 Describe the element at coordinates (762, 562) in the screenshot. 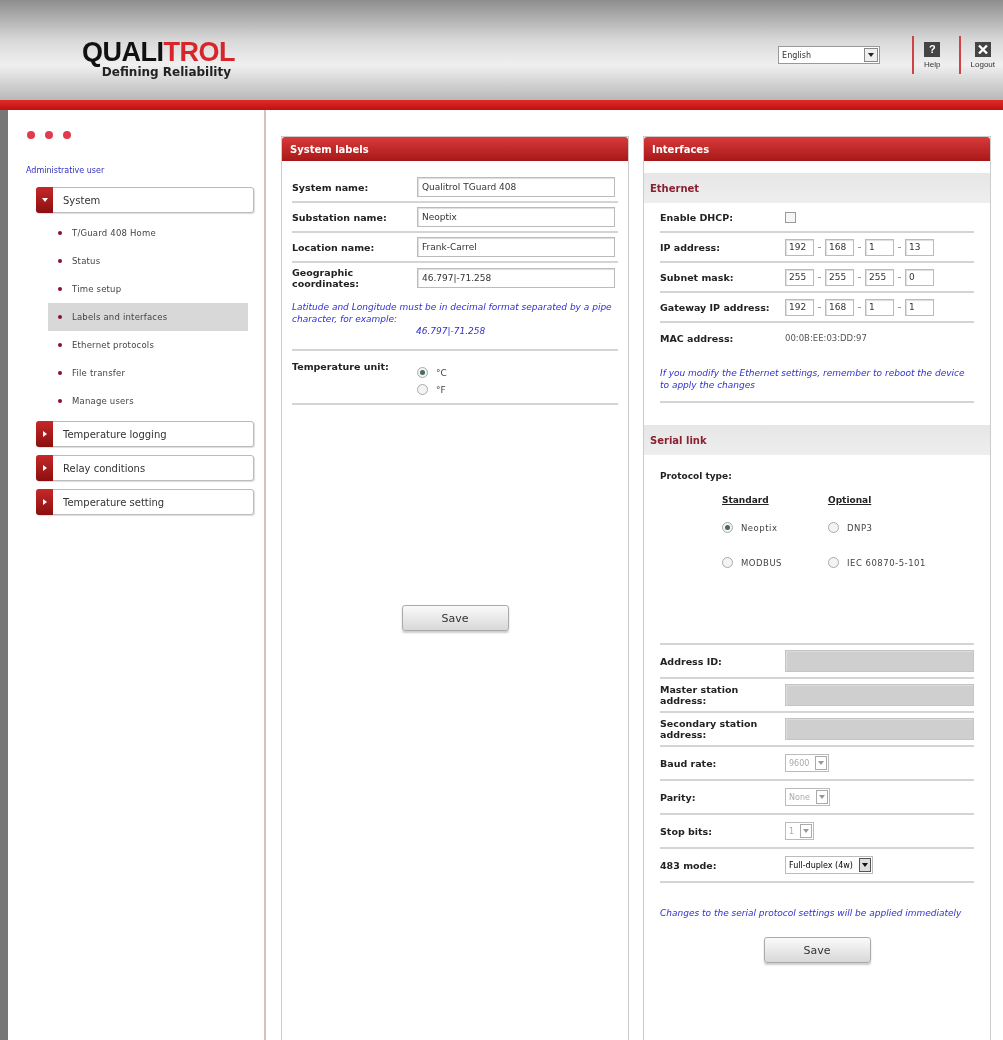

I see `option-label: MODBUS` at that location.